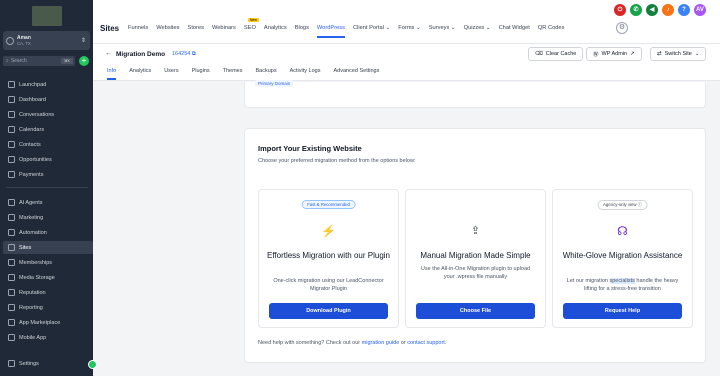 The height and width of the screenshot is (376, 720). What do you see at coordinates (477, 28) in the screenshot?
I see `nav-quizzes: Quizzes ⌄` at bounding box center [477, 28].